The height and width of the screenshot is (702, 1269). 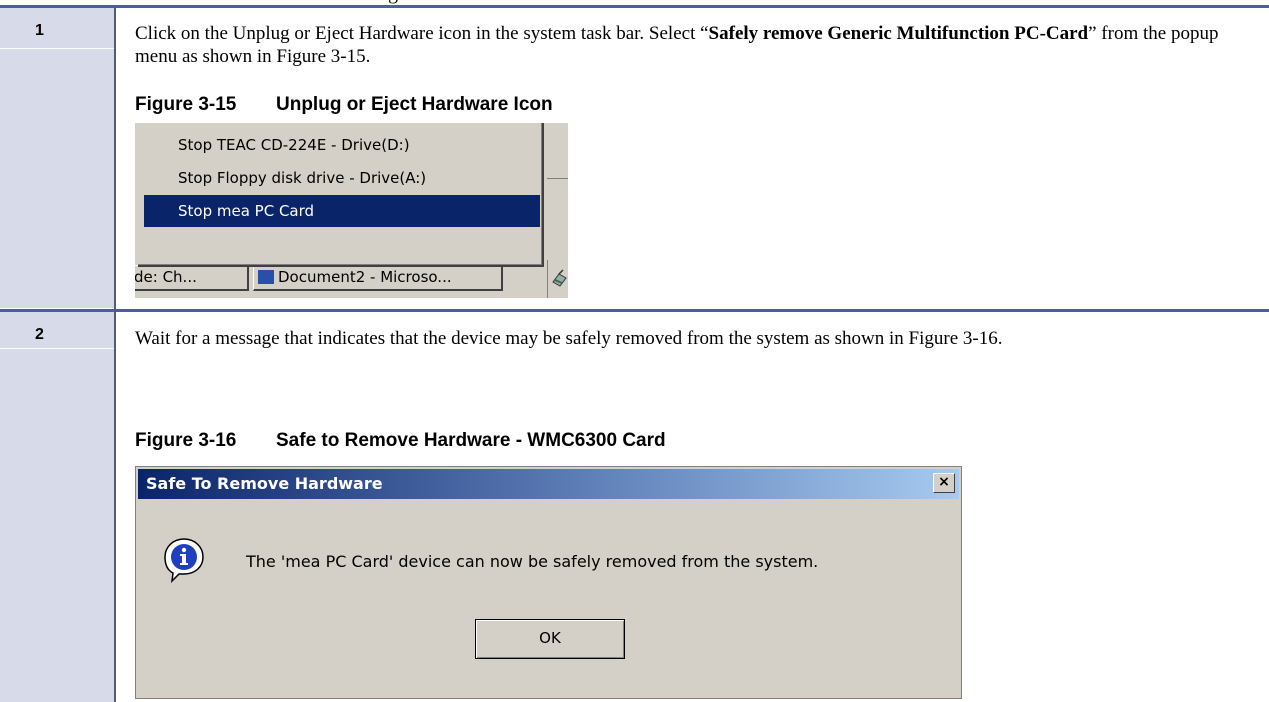 What do you see at coordinates (944, 483) in the screenshot?
I see `close-icon: ×` at bounding box center [944, 483].